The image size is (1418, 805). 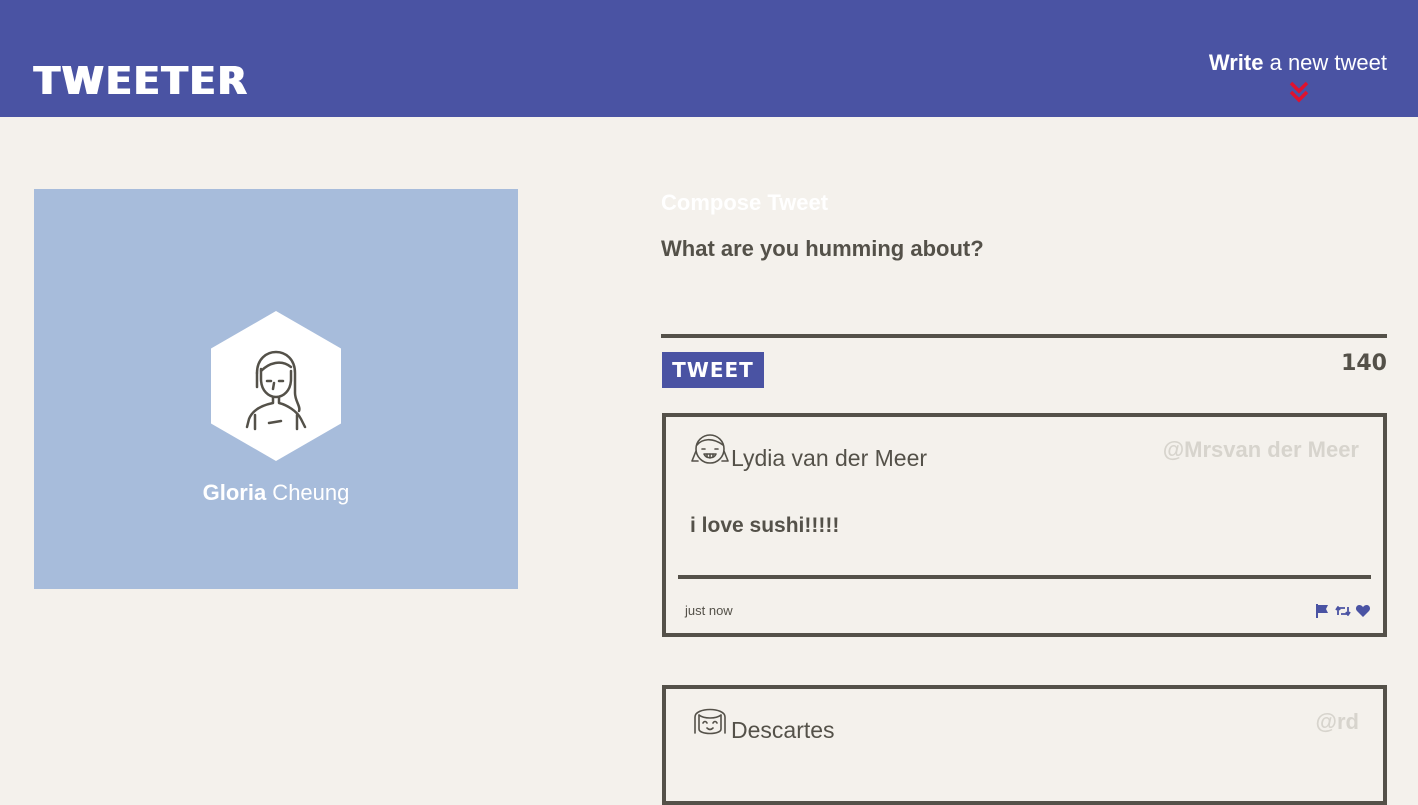 What do you see at coordinates (1236, 62) in the screenshot?
I see `write-link-strong: Write` at bounding box center [1236, 62].